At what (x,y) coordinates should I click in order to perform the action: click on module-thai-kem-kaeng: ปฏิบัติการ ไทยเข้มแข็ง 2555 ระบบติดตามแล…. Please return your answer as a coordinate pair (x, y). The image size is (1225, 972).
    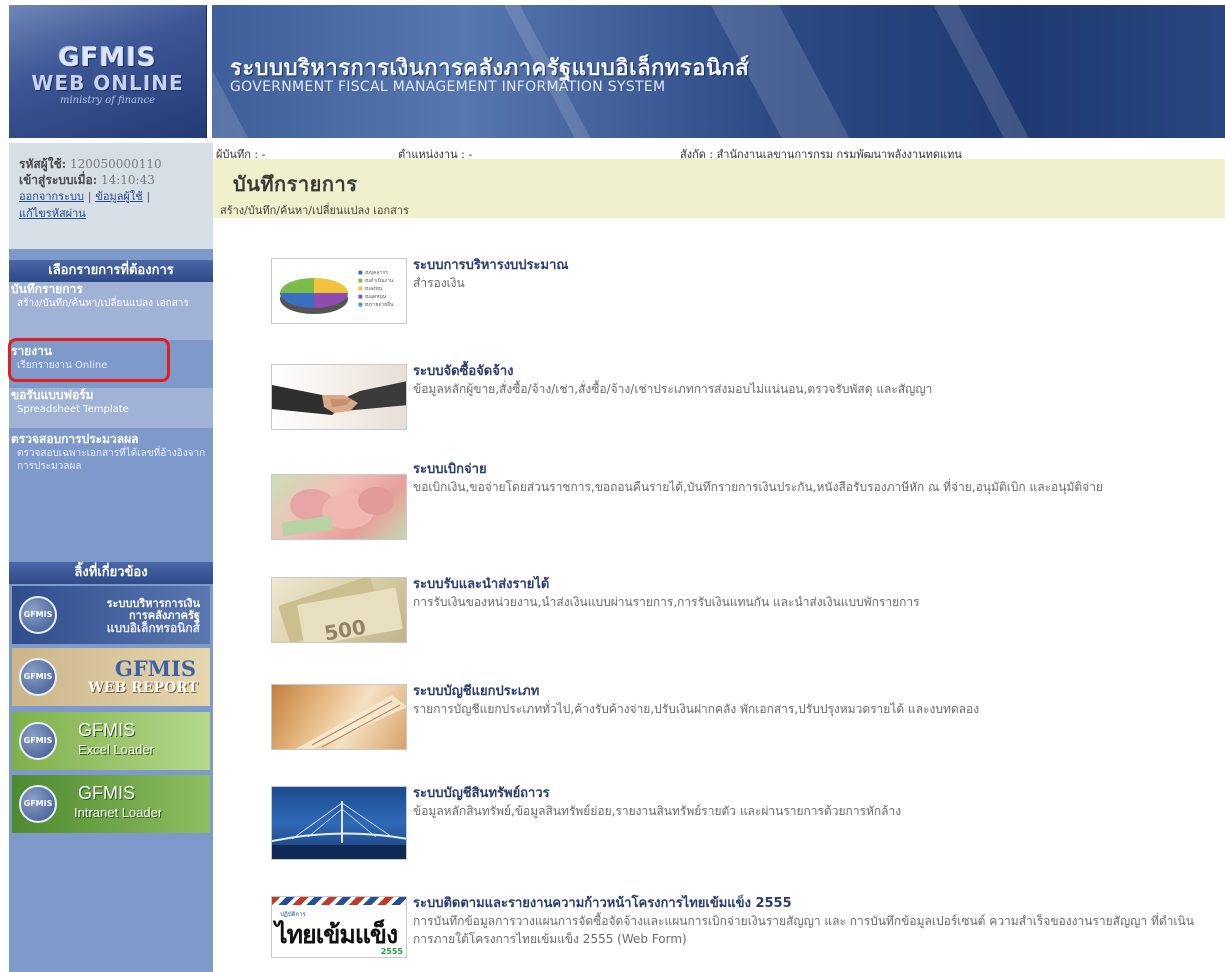
    Looking at the image, I should click on (741, 932).